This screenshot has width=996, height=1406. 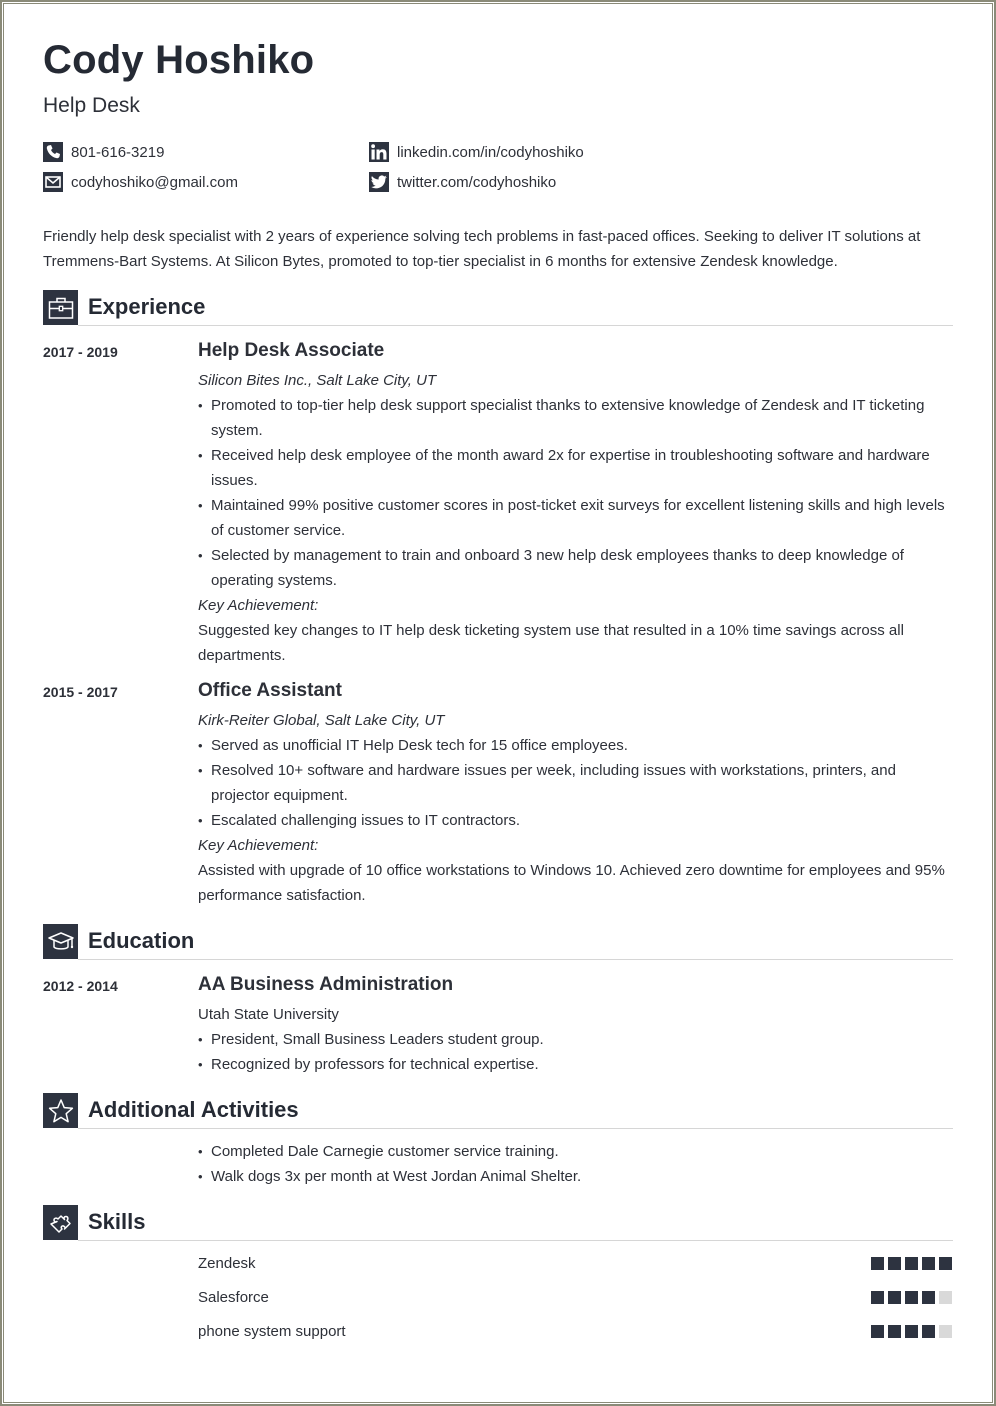 I want to click on skill-row: Salesforce, so click(x=575, y=1299).